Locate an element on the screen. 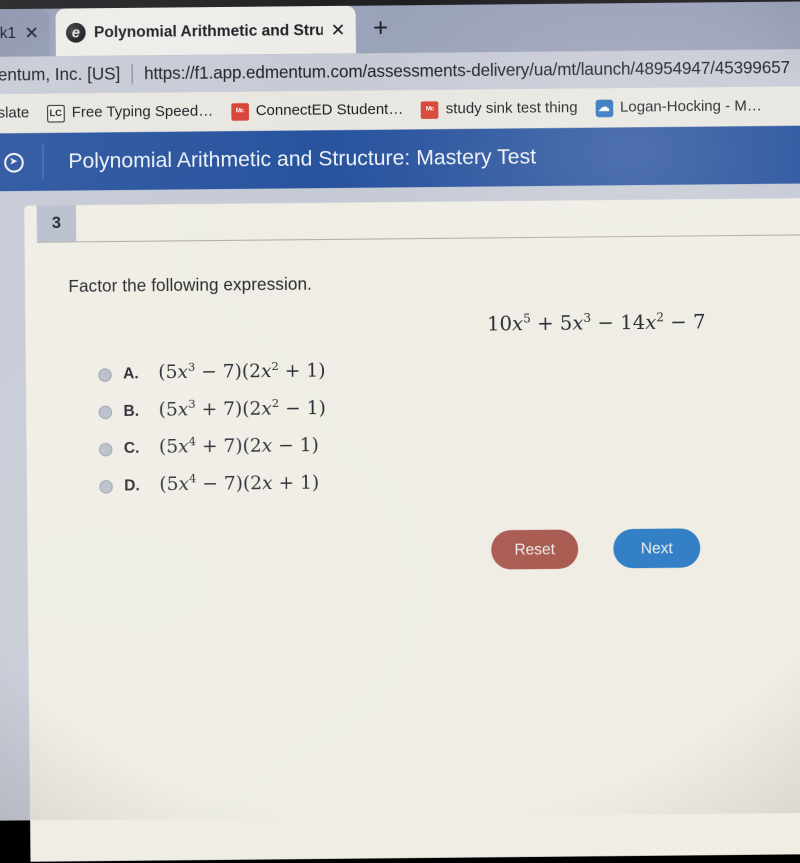 This screenshot has width=800, height=863. address-bar-divider is located at coordinates (132, 74).